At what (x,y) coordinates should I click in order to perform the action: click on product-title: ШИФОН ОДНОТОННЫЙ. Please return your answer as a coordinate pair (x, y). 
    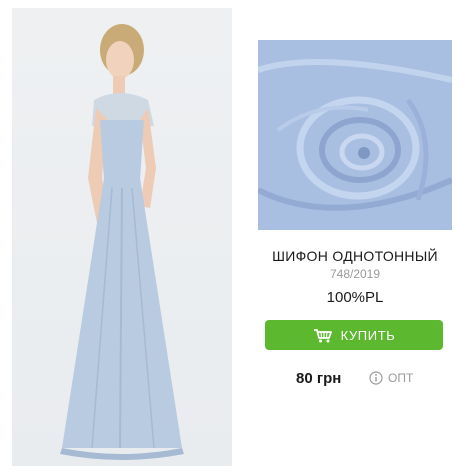
    Looking at the image, I should click on (355, 256).